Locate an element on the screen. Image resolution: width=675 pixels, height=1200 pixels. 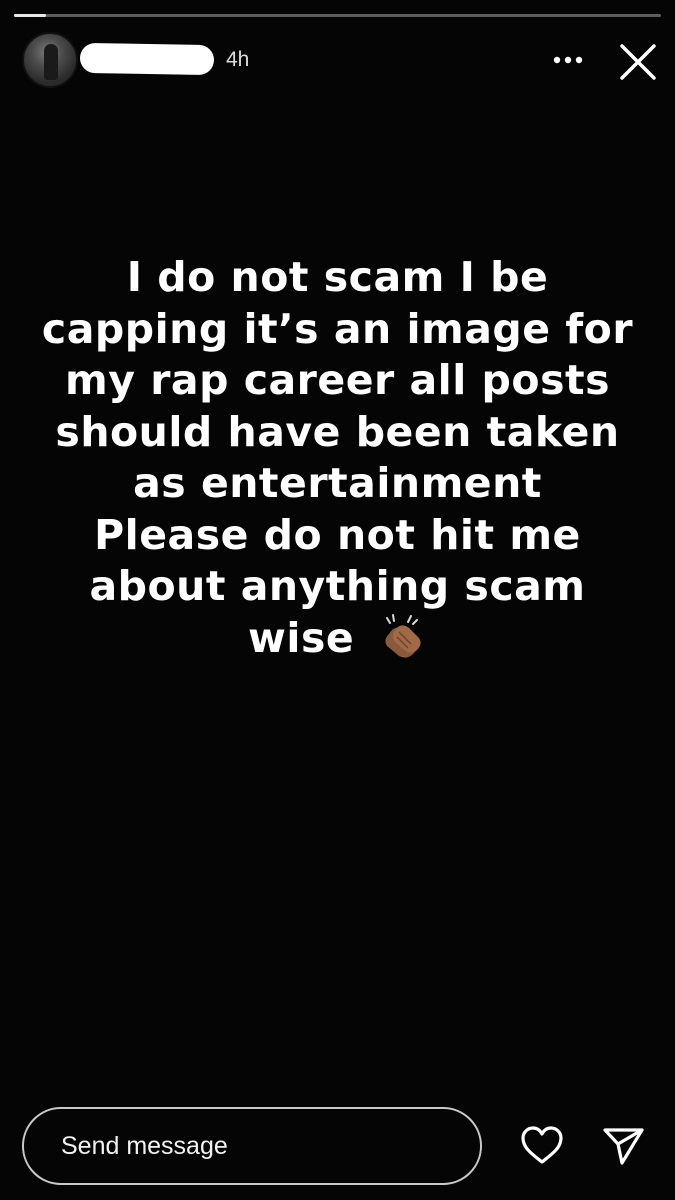
story-text-line-last: wise is located at coordinates (337, 639).